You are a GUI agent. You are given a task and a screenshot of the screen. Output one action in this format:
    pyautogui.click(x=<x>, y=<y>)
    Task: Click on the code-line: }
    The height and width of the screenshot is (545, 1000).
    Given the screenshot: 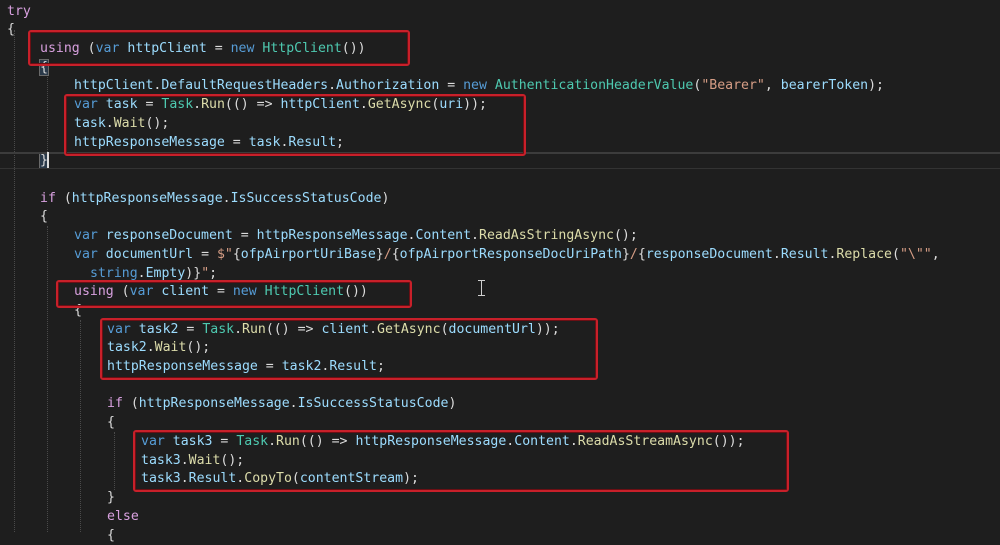 What is the action you would take?
    pyautogui.click(x=111, y=497)
    